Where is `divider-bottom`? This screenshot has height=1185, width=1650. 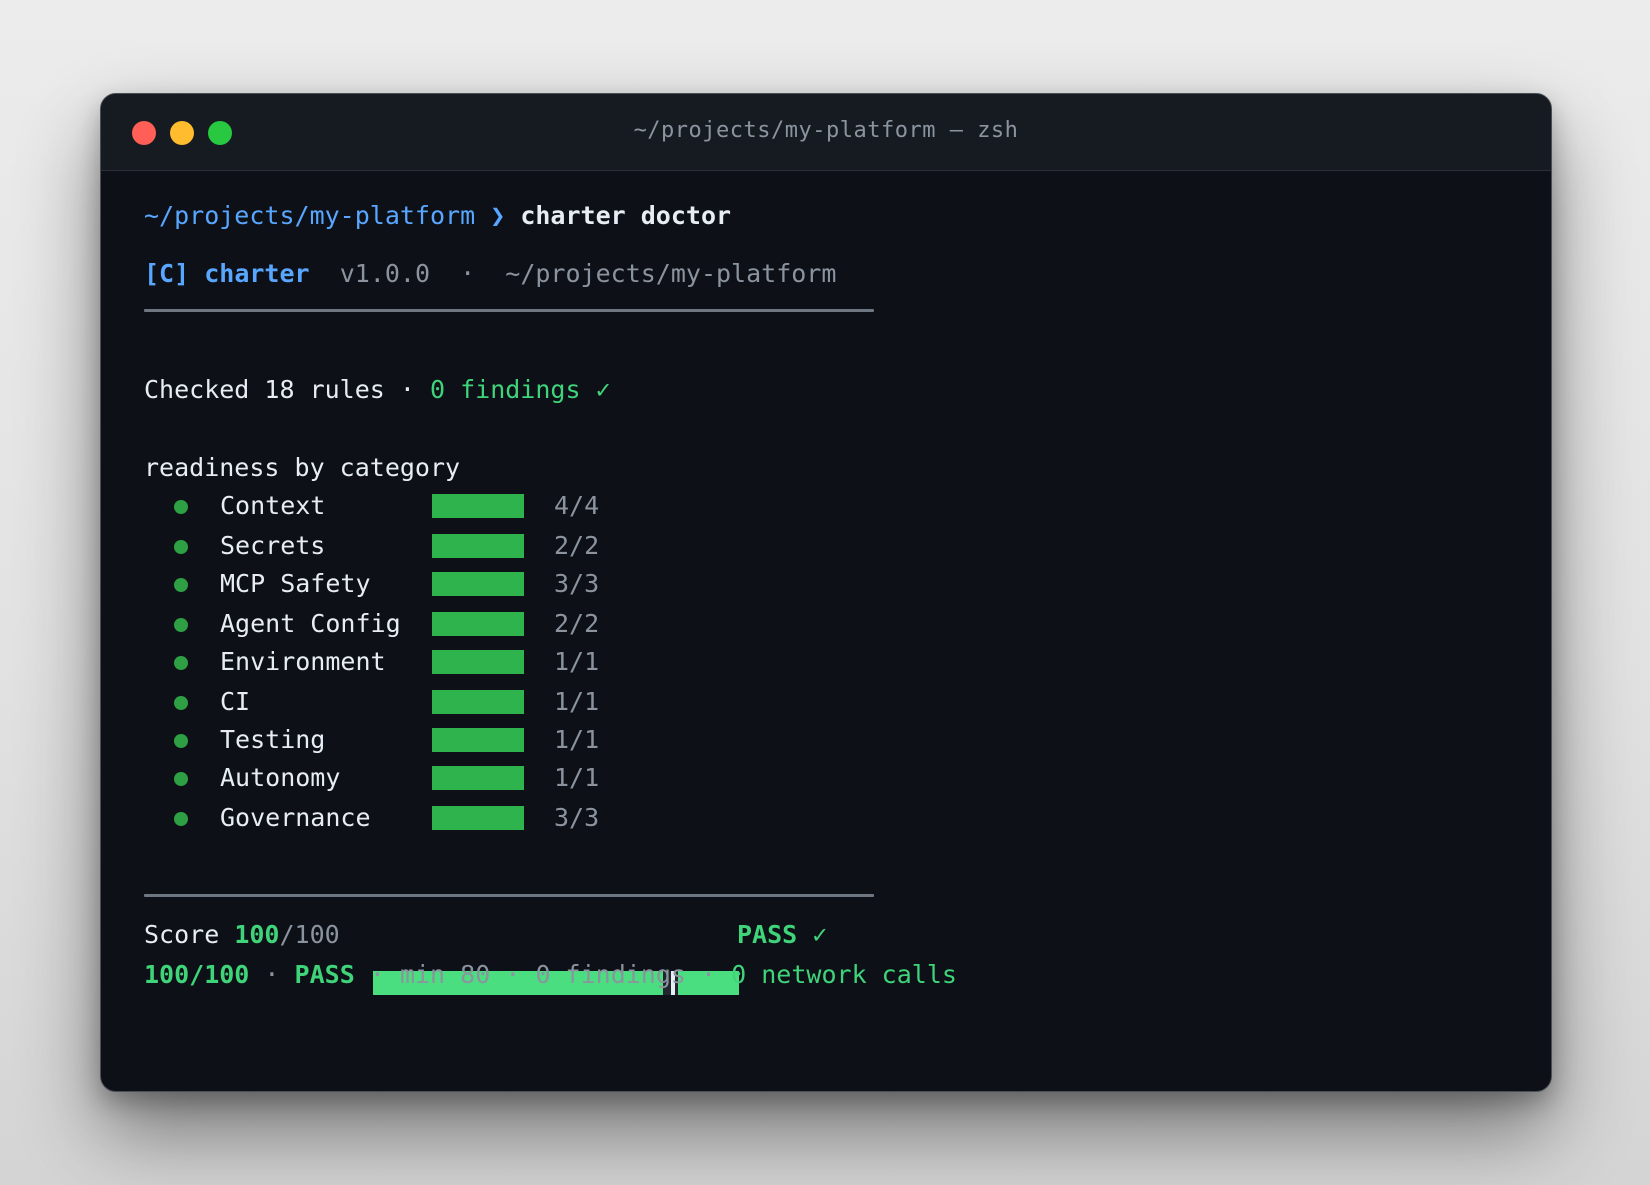
divider-bottom is located at coordinates (509, 895).